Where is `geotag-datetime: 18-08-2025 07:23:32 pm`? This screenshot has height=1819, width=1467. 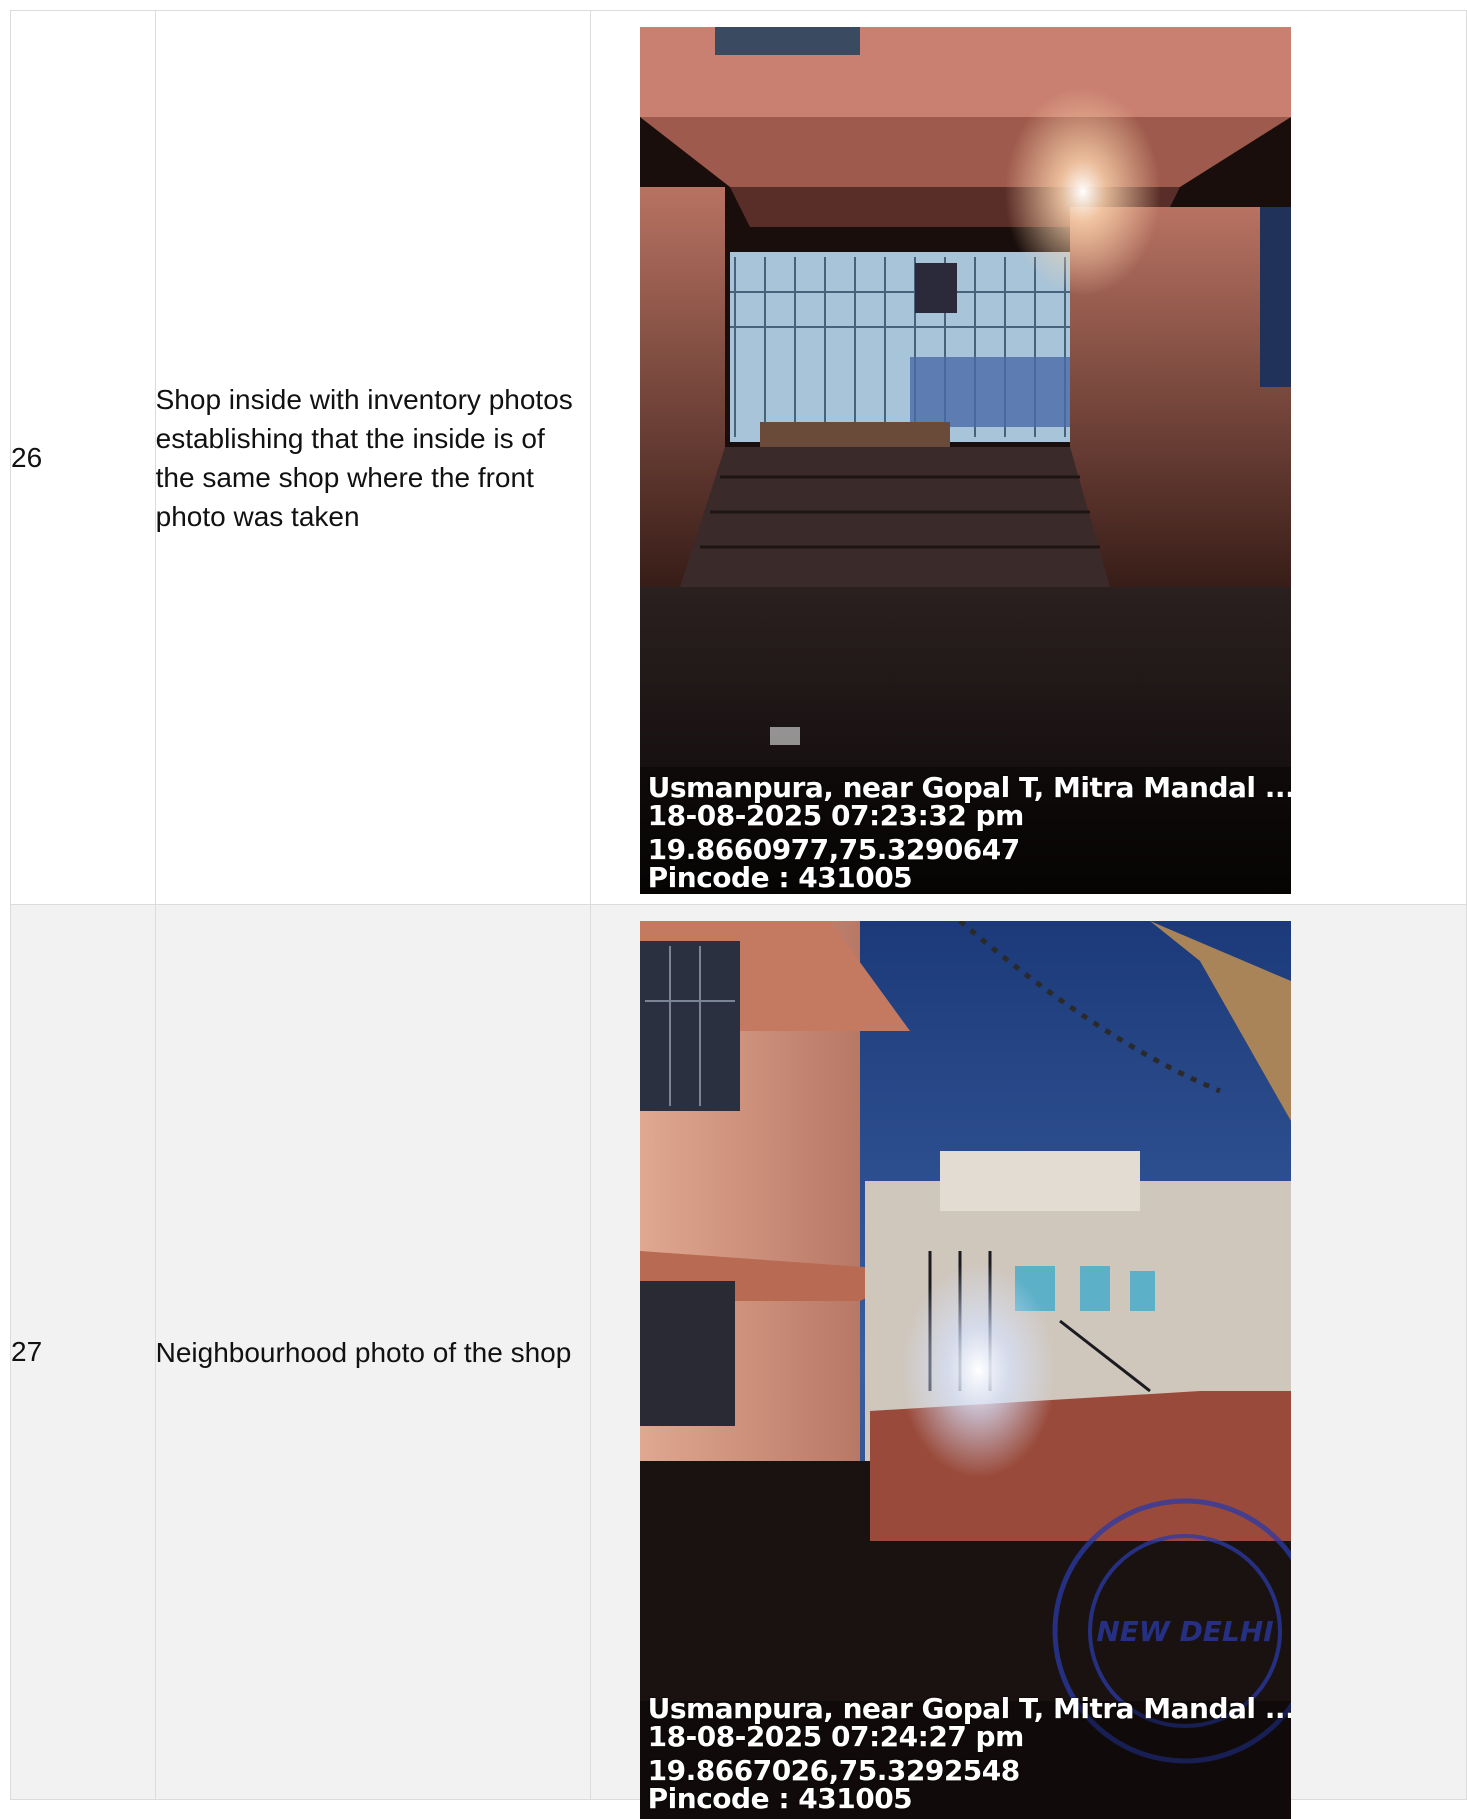 geotag-datetime: 18-08-2025 07:23:32 pm is located at coordinates (836, 815).